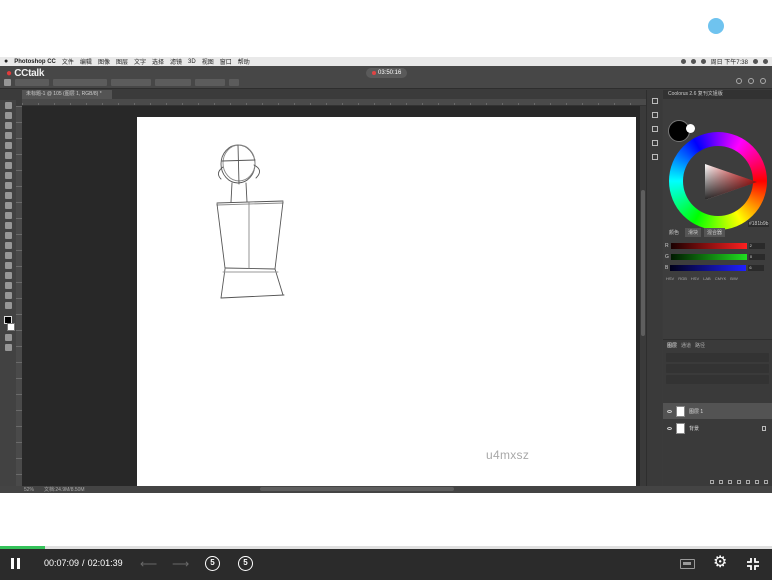  Describe the element at coordinates (131, 82) in the screenshot. I see `opacity-field` at that location.